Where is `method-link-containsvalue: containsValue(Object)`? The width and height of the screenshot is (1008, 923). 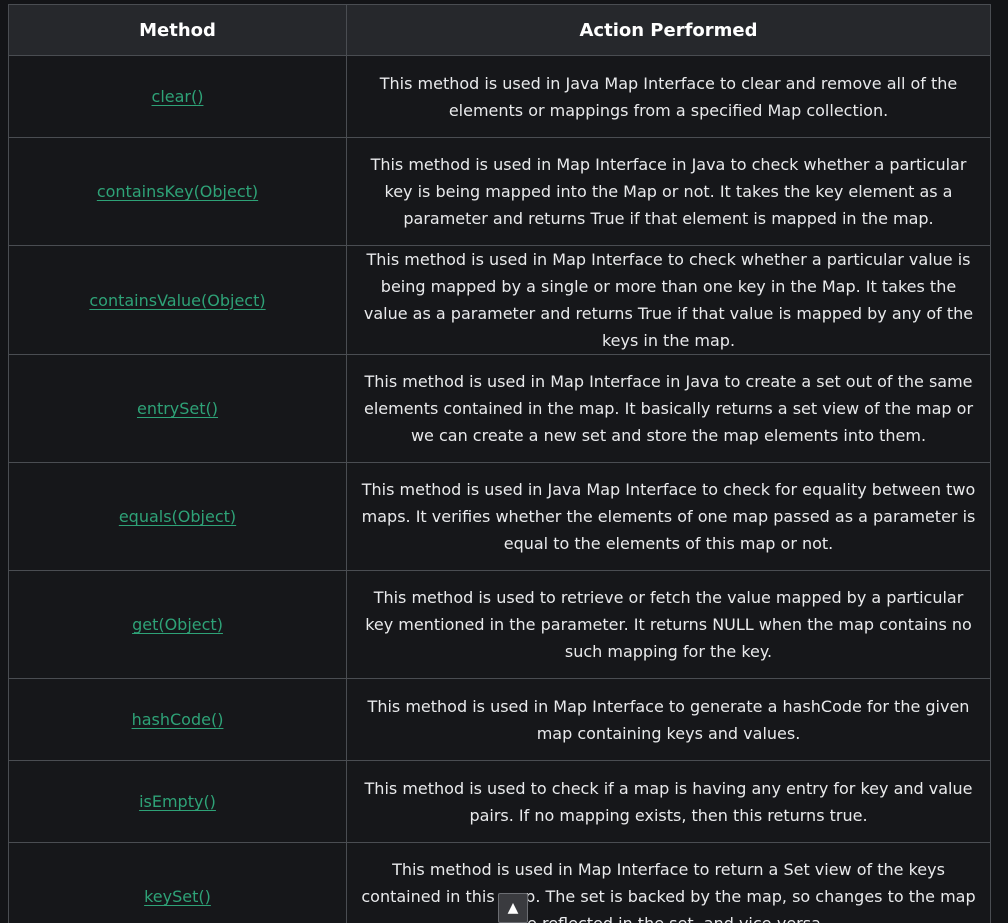 method-link-containsvalue: containsValue(Object) is located at coordinates (177, 300).